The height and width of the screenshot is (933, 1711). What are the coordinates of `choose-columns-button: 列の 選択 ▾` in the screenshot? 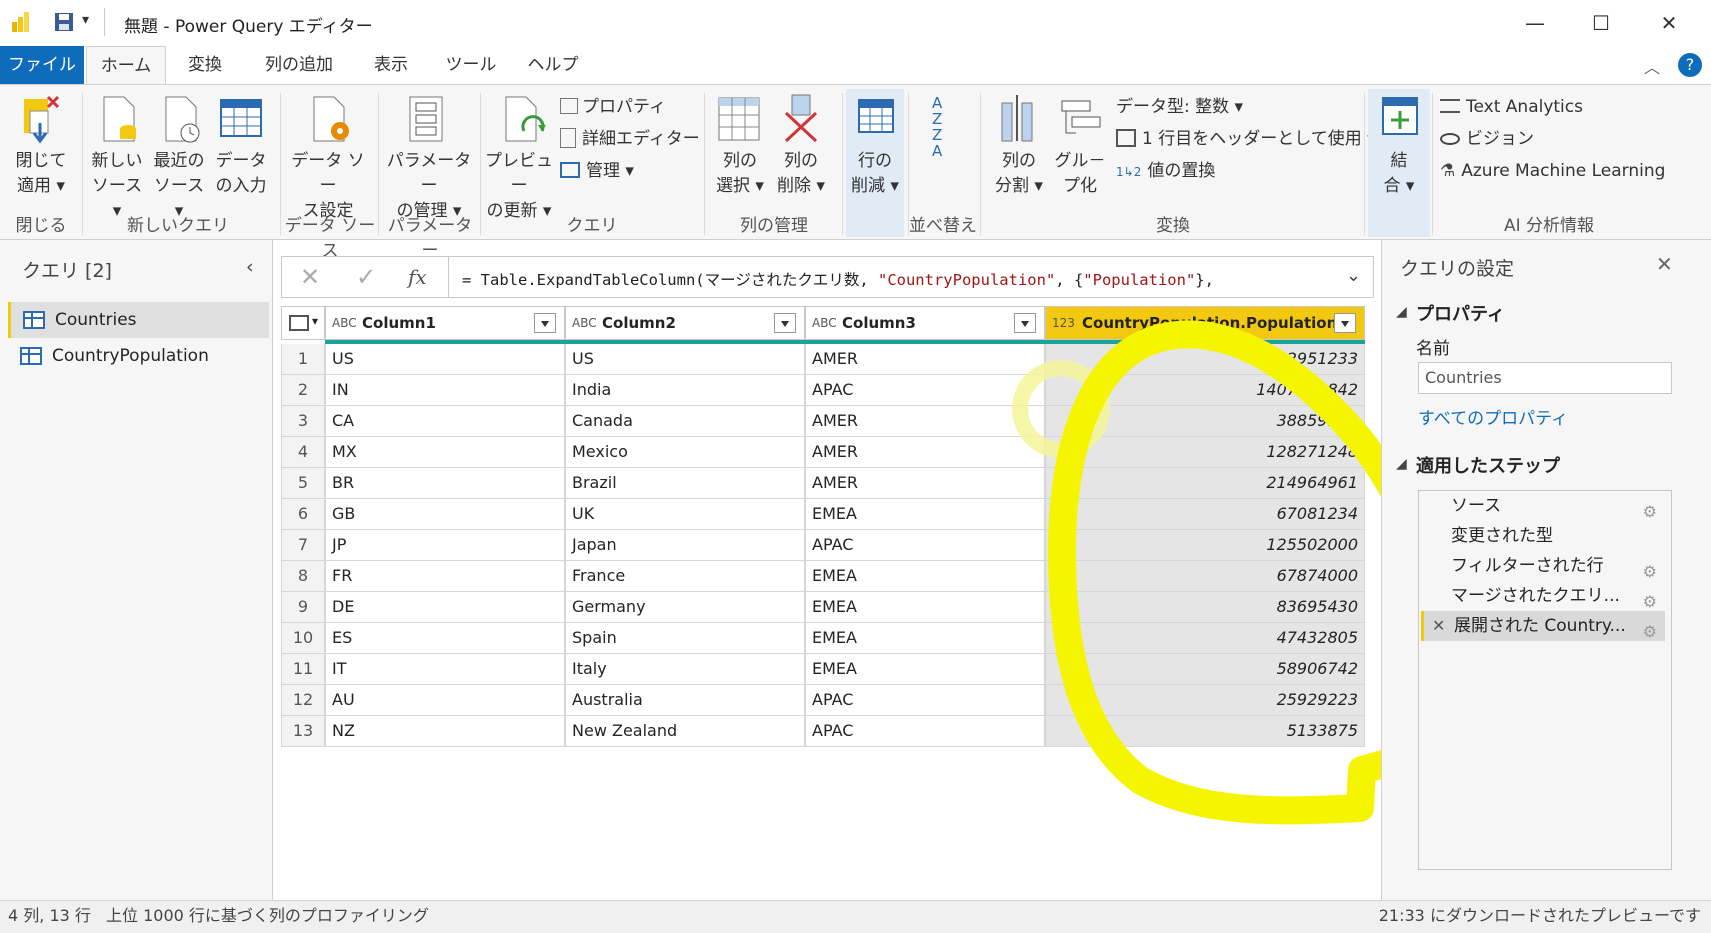 It's located at (740, 174).